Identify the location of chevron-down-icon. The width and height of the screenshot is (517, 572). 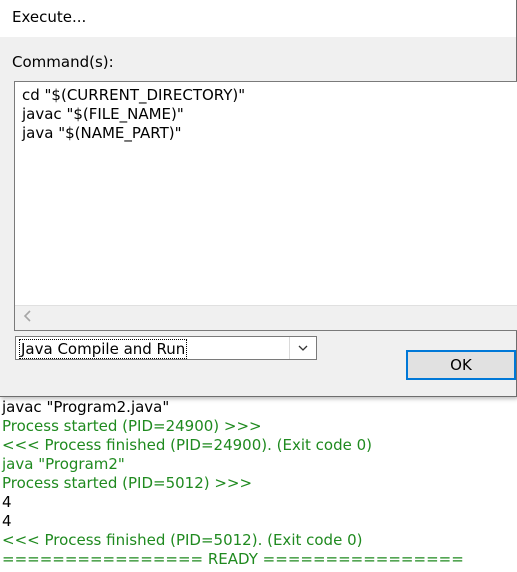
(302, 348).